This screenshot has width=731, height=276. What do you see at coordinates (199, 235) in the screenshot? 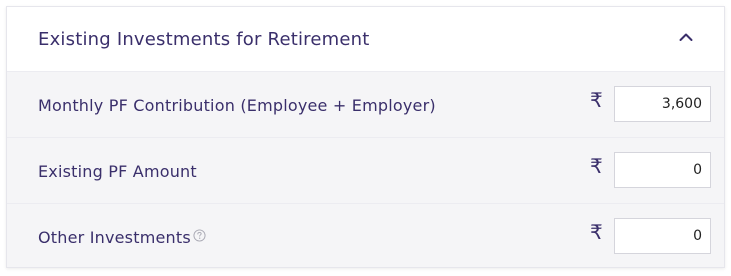
I see `question-circle-icon` at bounding box center [199, 235].